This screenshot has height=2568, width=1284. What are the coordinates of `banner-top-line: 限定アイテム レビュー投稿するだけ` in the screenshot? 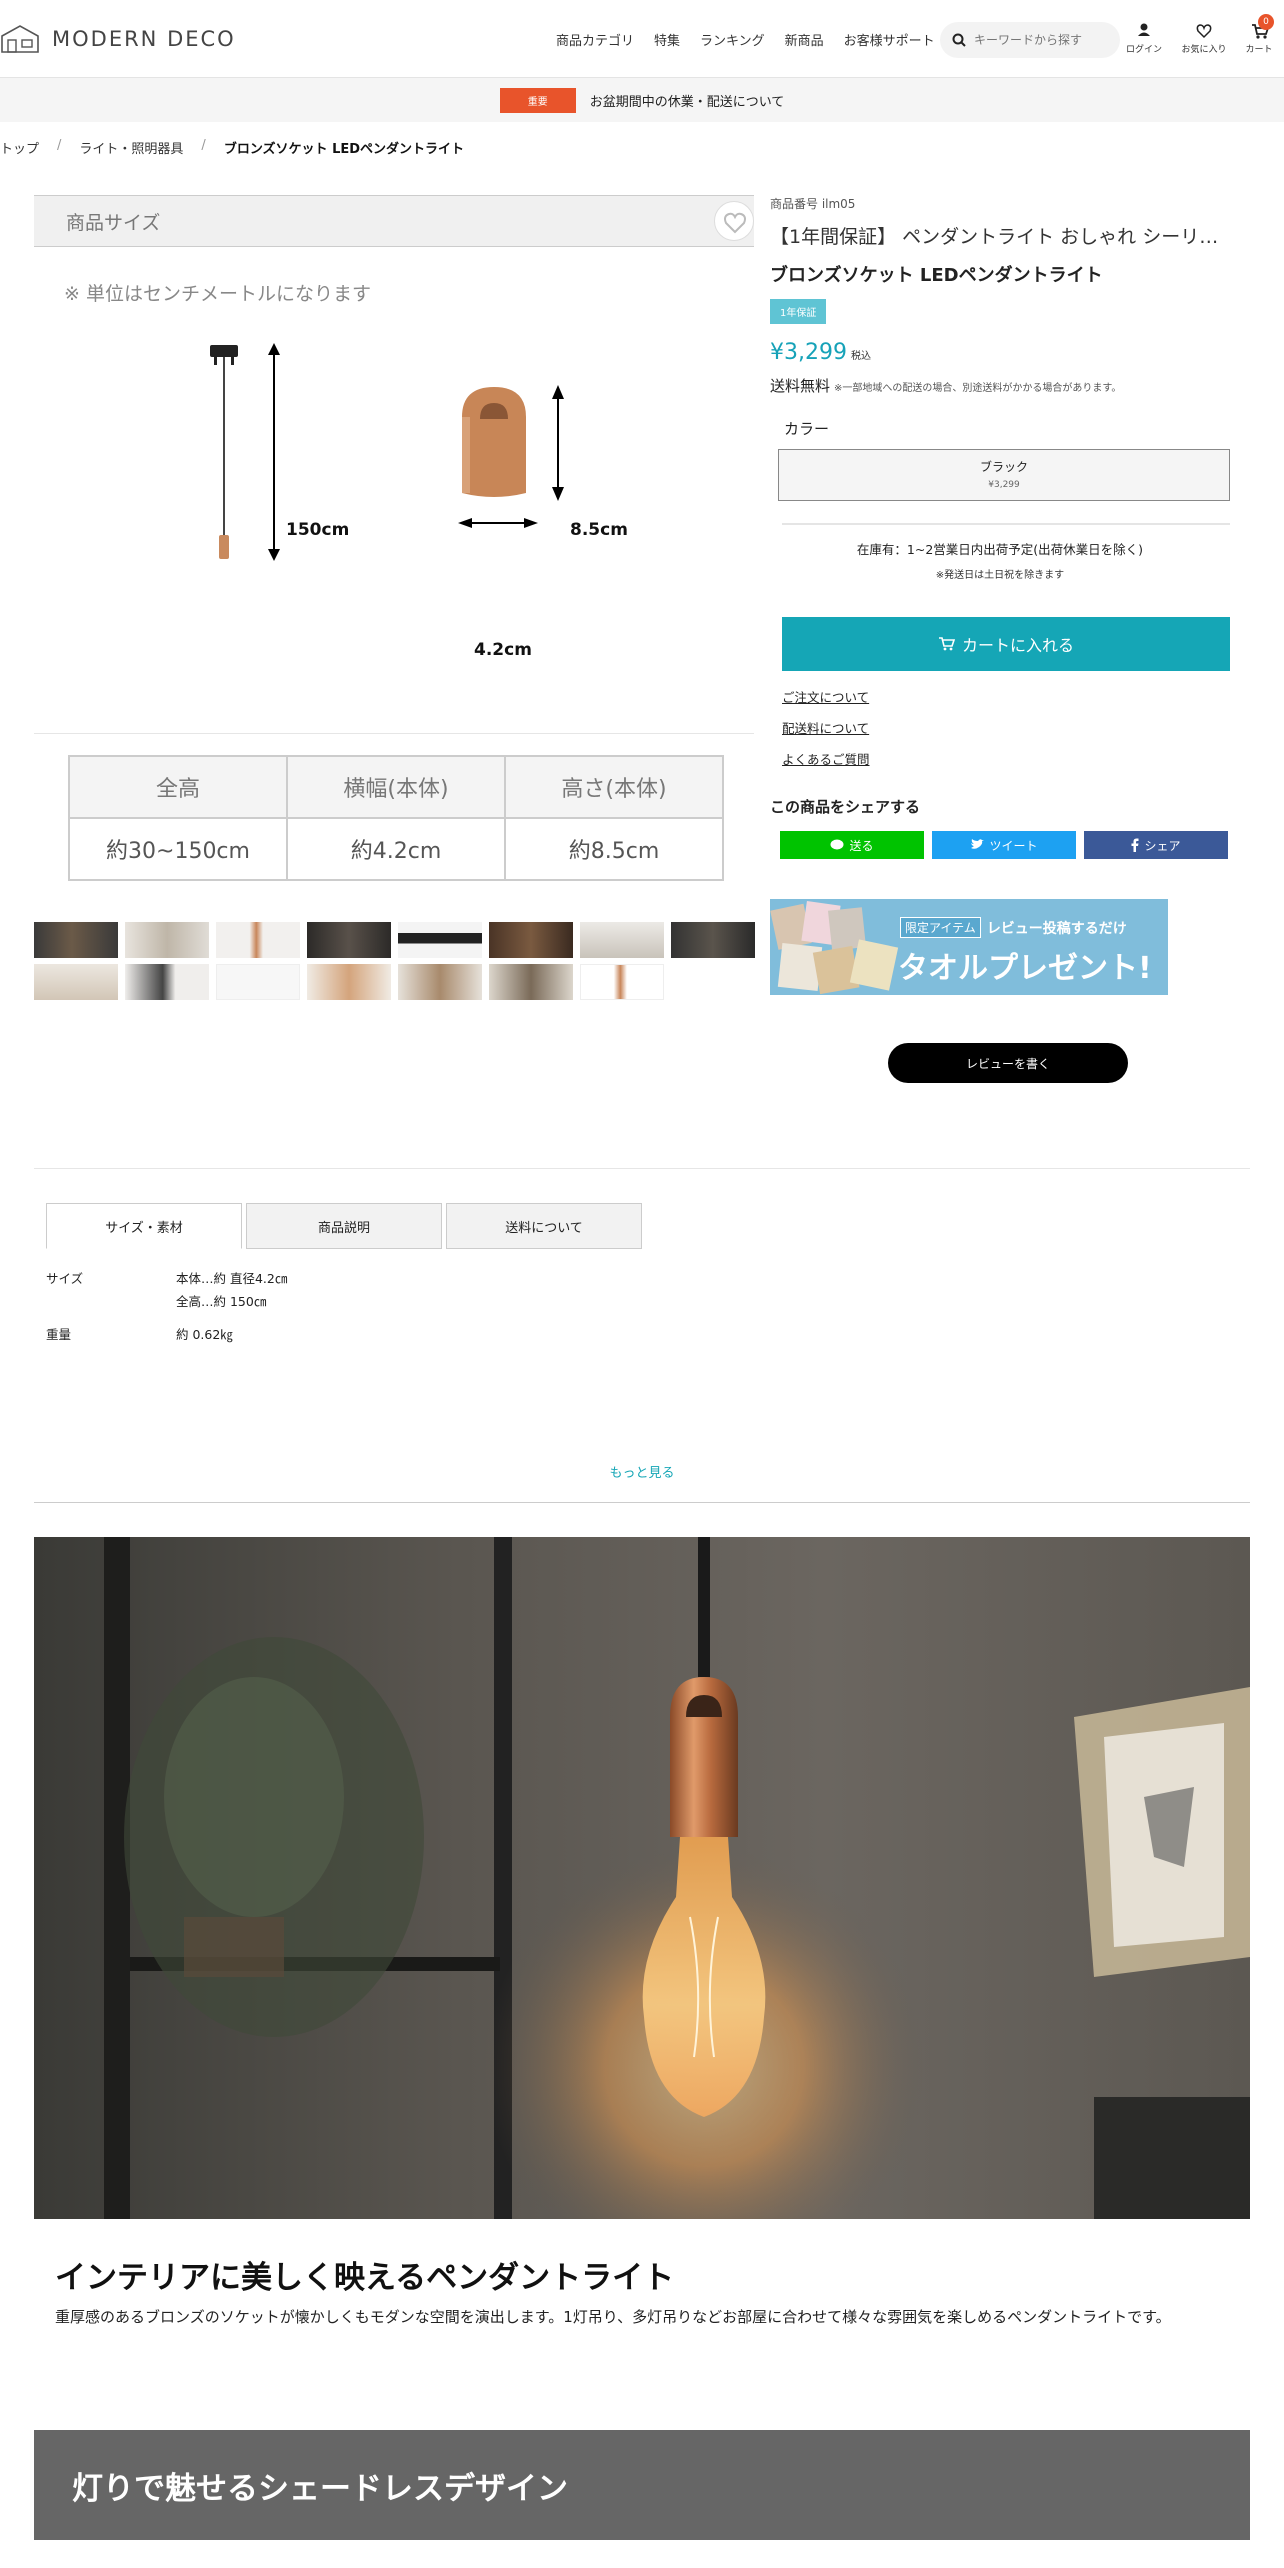 It's located at (1013, 927).